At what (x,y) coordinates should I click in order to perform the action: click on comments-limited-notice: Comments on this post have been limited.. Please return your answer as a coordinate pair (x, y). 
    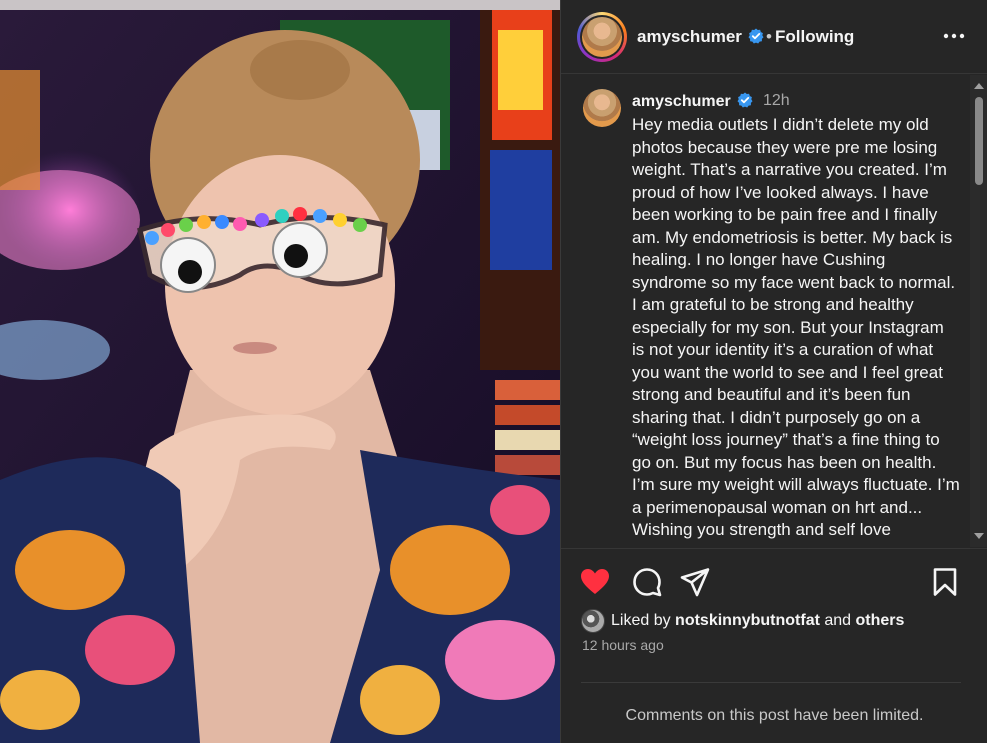
    Looking at the image, I should click on (774, 715).